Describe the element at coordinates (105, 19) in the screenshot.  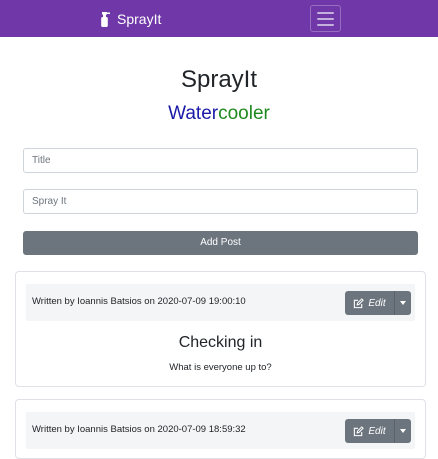
I see `spray-bottle-icon` at that location.